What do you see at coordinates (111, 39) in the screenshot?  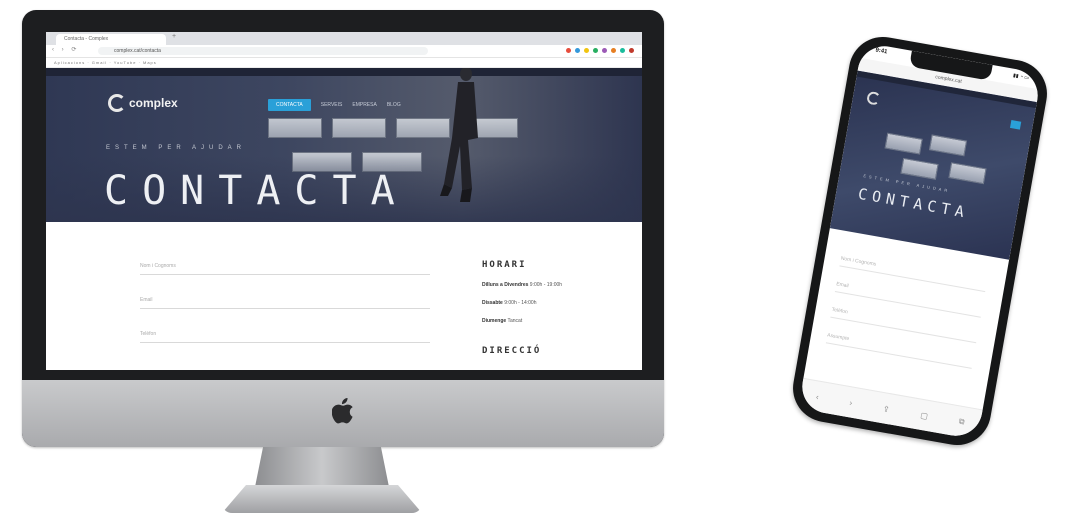 I see `browser-tab: Contacta - Complex` at bounding box center [111, 39].